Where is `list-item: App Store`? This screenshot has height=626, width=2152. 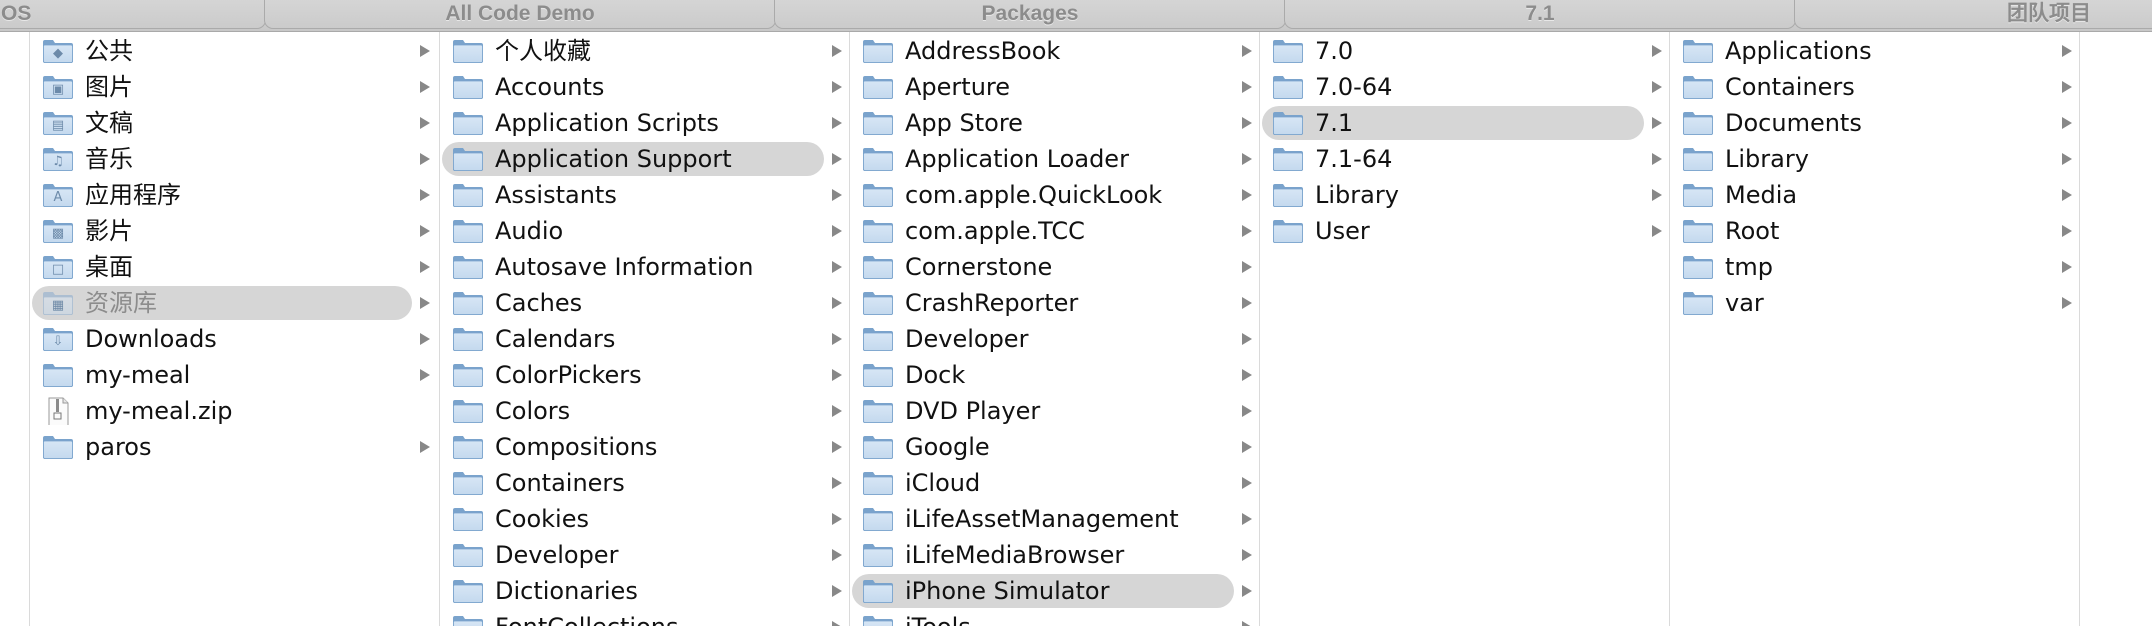 list-item: App Store is located at coordinates (1054, 123).